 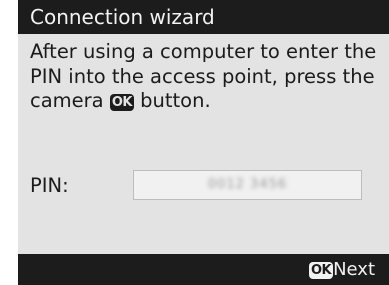 I want to click on instruction-line-2: PIN into the access point, press the, so click(x=202, y=76).